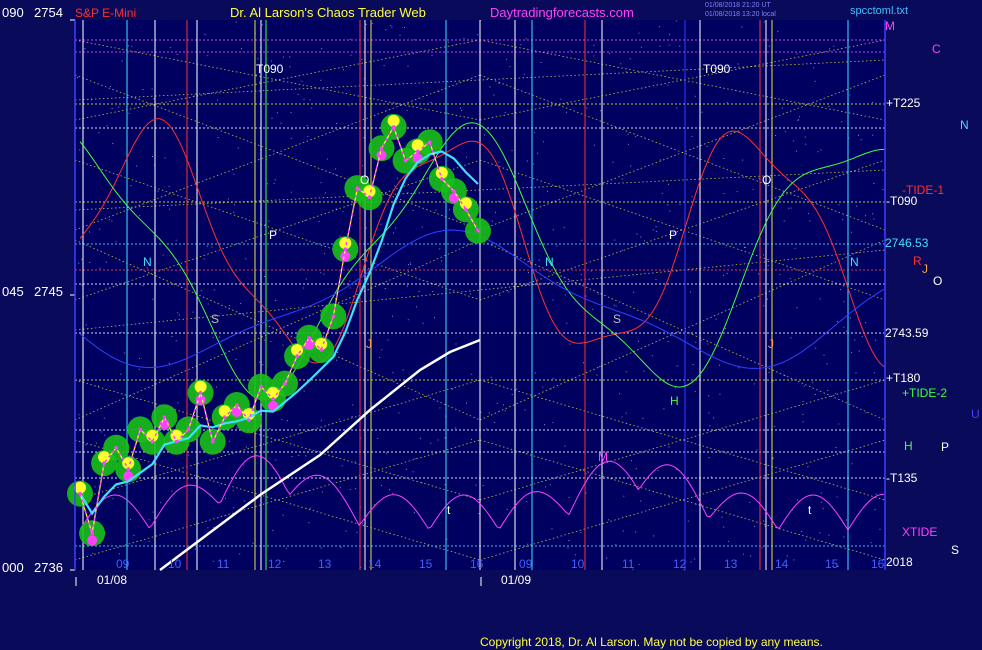 This screenshot has height=650, width=982. Describe the element at coordinates (13, 12) in the screenshot. I see `left-axis-degree: 090` at that location.